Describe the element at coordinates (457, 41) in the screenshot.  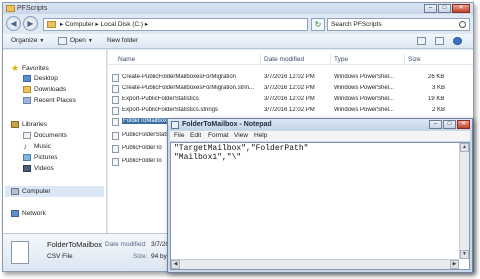
I see `help-icon` at that location.